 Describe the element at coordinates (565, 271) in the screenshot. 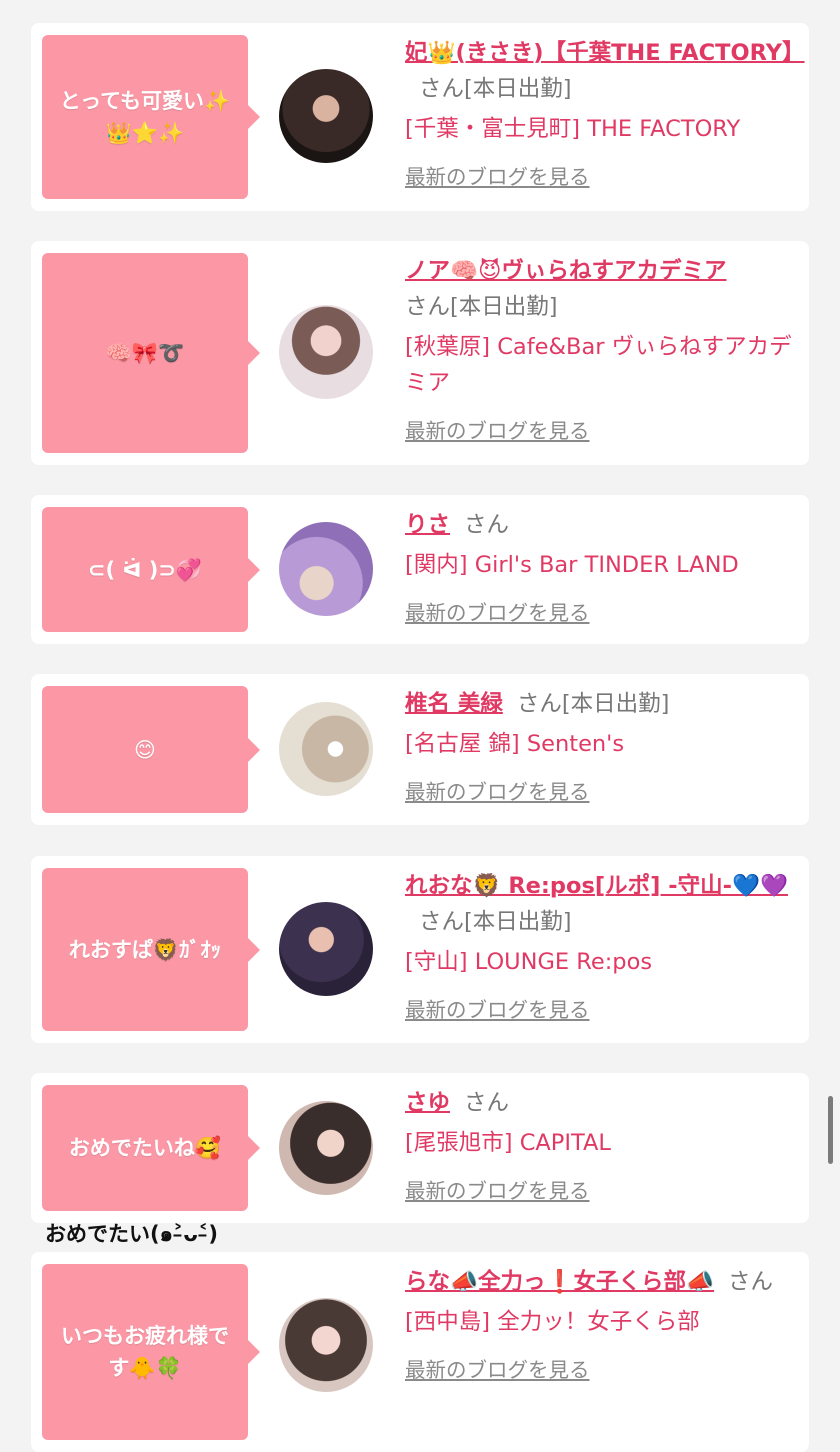

I see `girl-name-link: ノア🧠😈ヴぃらねすアカデミア` at that location.